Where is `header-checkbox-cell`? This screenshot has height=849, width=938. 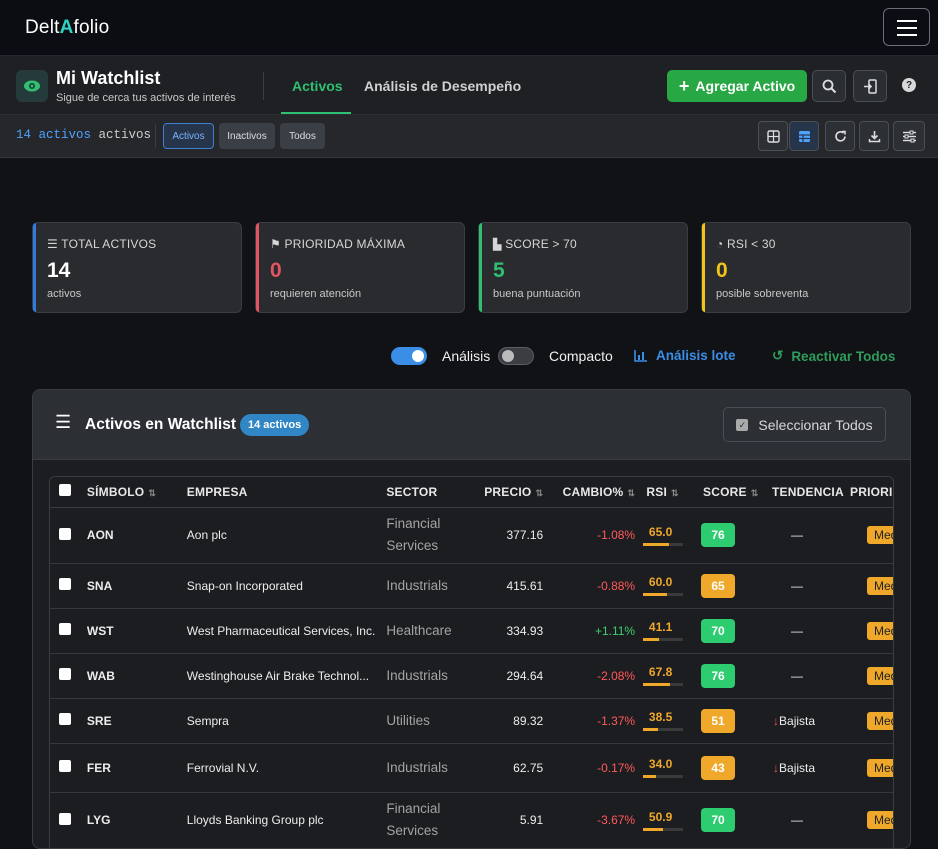
header-checkbox-cell is located at coordinates (68, 492).